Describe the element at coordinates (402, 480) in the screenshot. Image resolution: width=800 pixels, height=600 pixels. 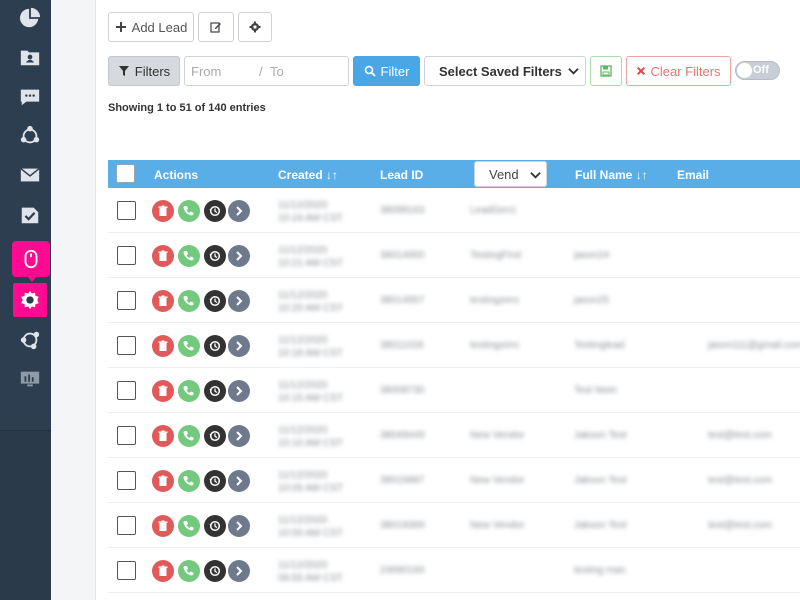
I see `lead-id-cell: 38016887` at that location.